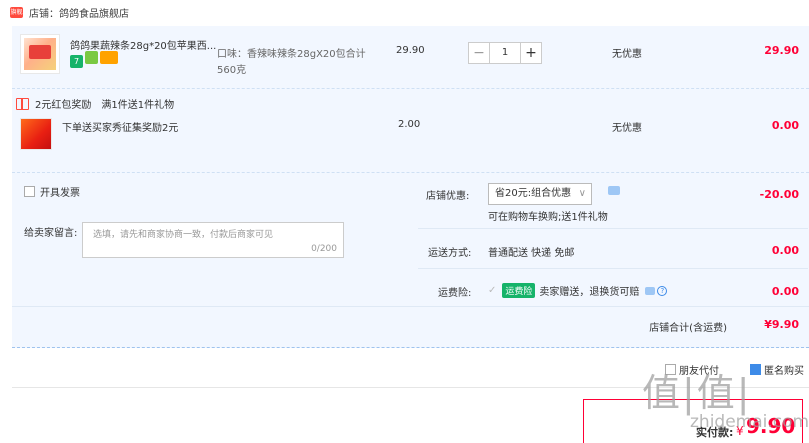  Describe the element at coordinates (40, 54) in the screenshot. I see `product-thumbnail` at that location.